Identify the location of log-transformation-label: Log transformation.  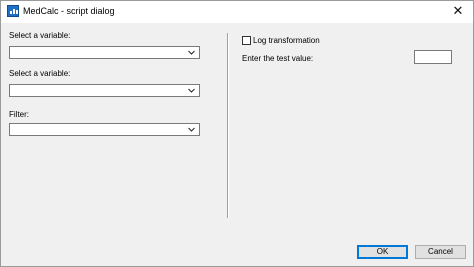
(286, 40).